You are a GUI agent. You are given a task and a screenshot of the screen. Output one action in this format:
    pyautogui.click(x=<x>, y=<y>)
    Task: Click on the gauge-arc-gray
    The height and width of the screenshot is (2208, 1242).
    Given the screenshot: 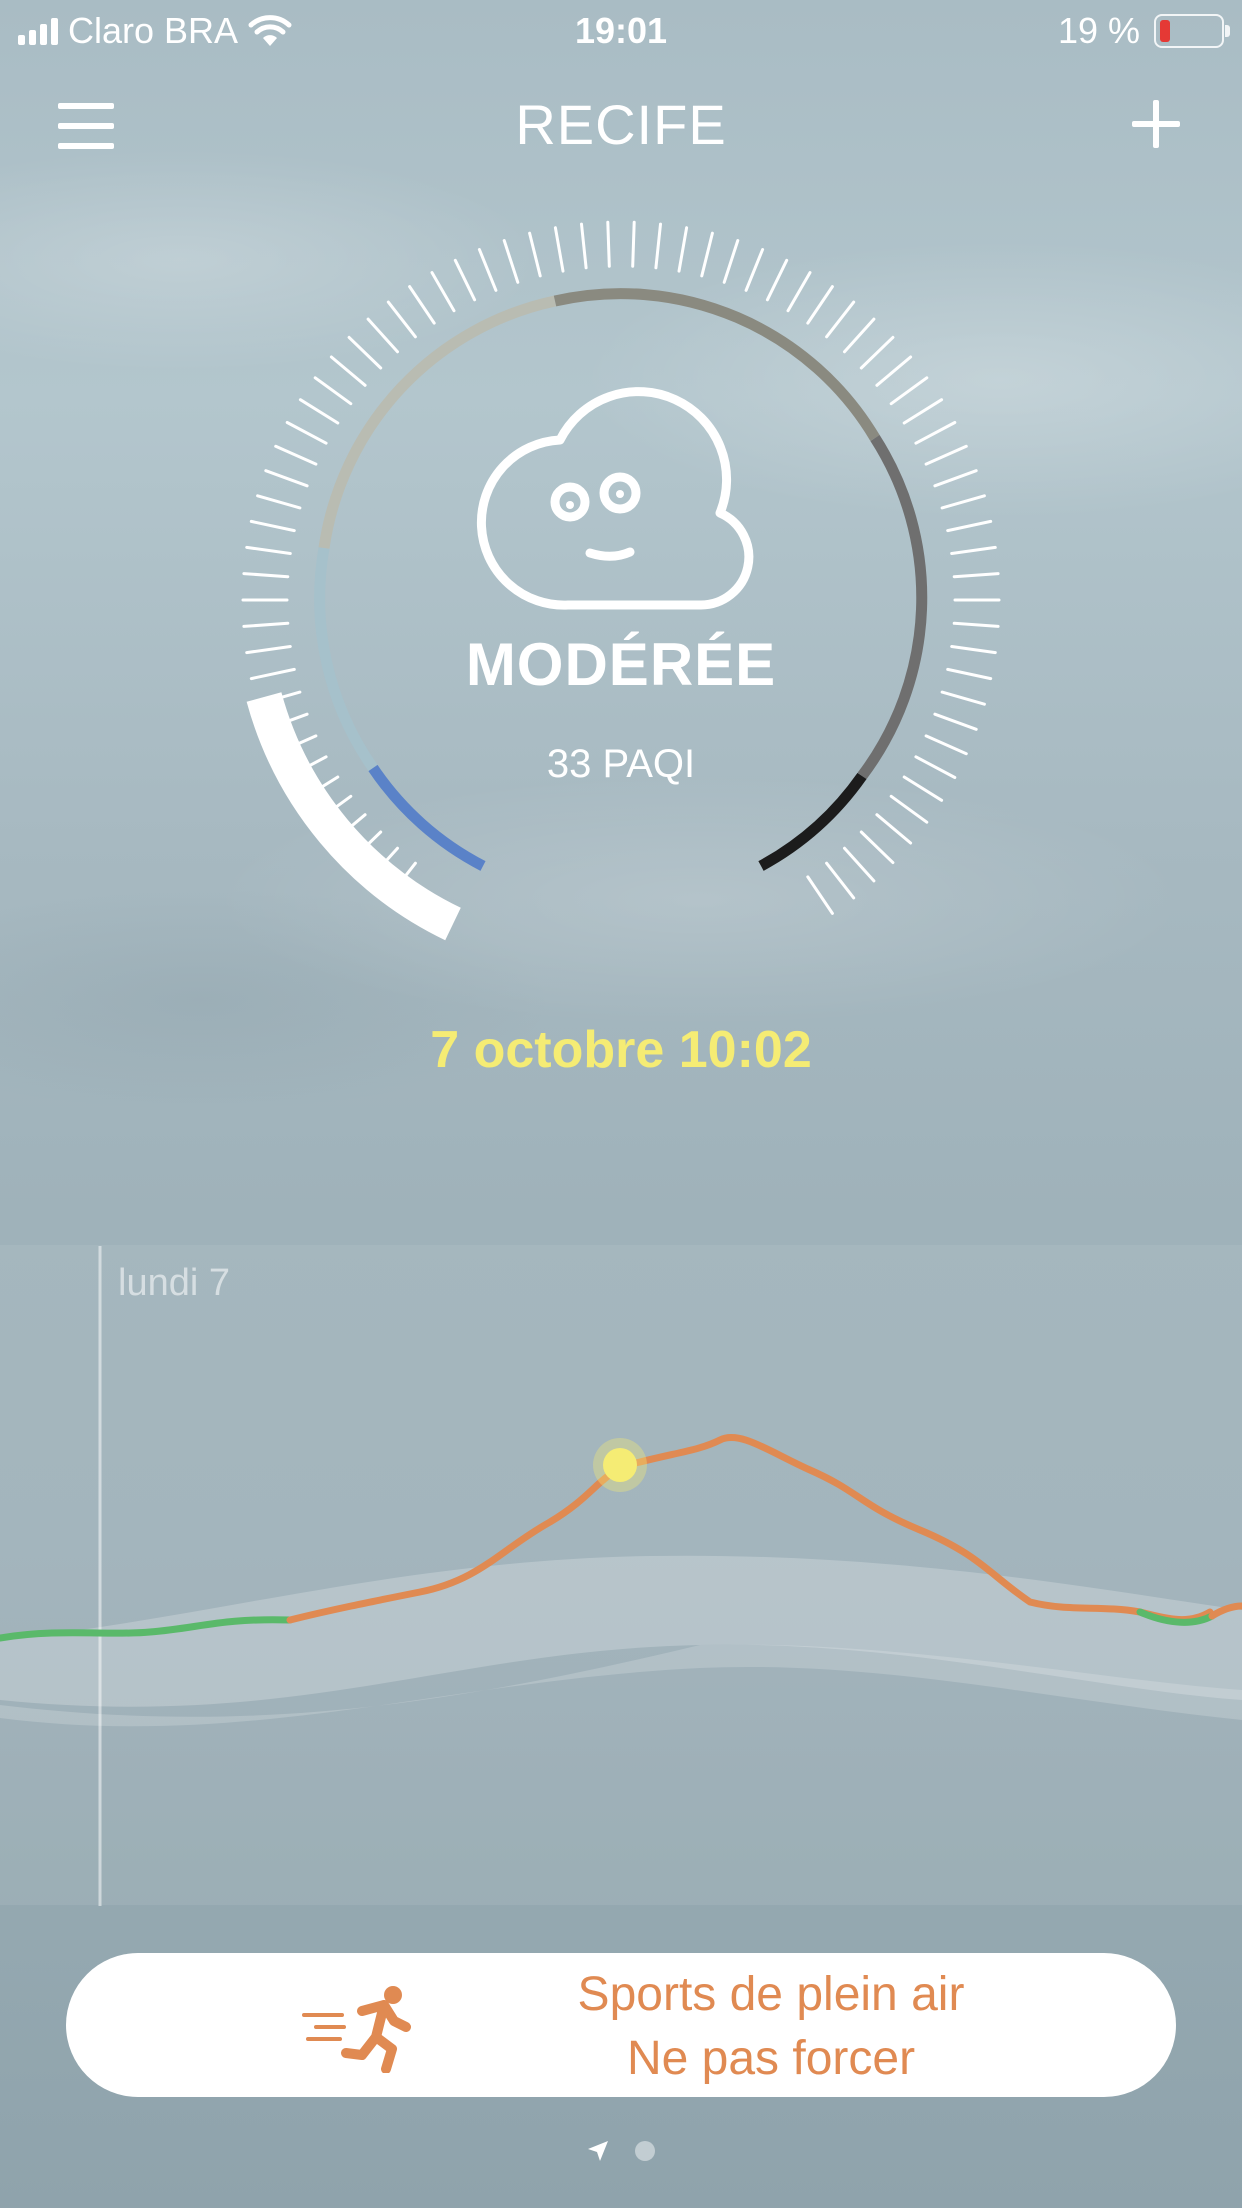 What is the action you would take?
    pyautogui.click(x=716, y=364)
    